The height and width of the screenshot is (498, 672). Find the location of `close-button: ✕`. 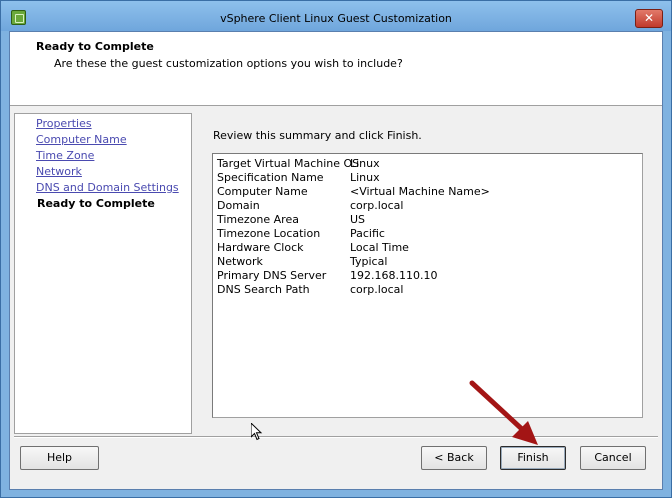

close-button: ✕ is located at coordinates (649, 18).